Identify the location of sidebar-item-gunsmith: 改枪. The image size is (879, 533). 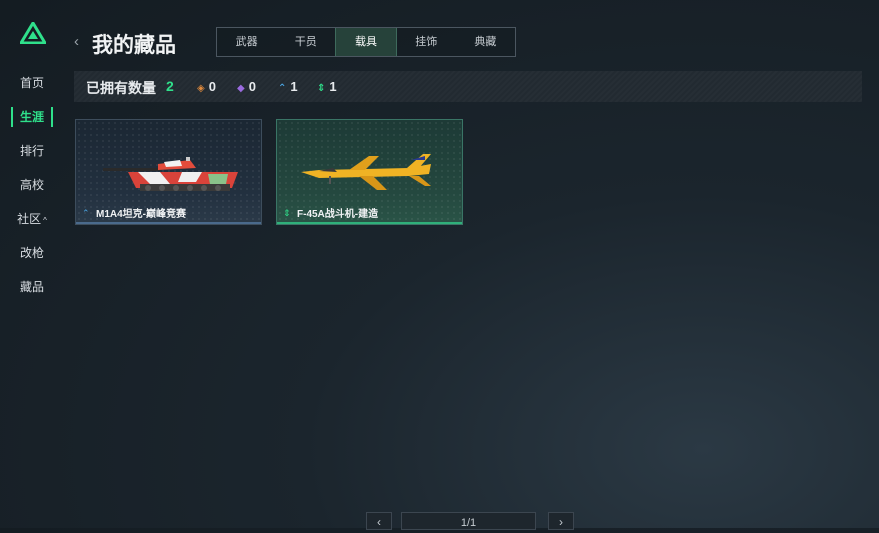
(32, 253).